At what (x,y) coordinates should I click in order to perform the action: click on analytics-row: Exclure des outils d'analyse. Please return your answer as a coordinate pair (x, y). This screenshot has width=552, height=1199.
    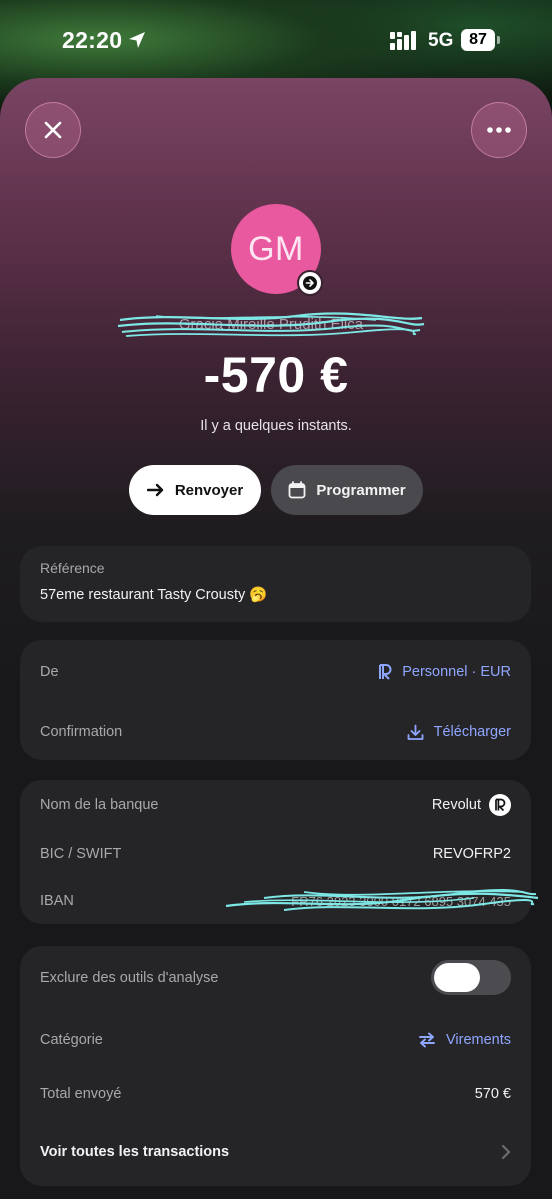
    Looking at the image, I should click on (275, 977).